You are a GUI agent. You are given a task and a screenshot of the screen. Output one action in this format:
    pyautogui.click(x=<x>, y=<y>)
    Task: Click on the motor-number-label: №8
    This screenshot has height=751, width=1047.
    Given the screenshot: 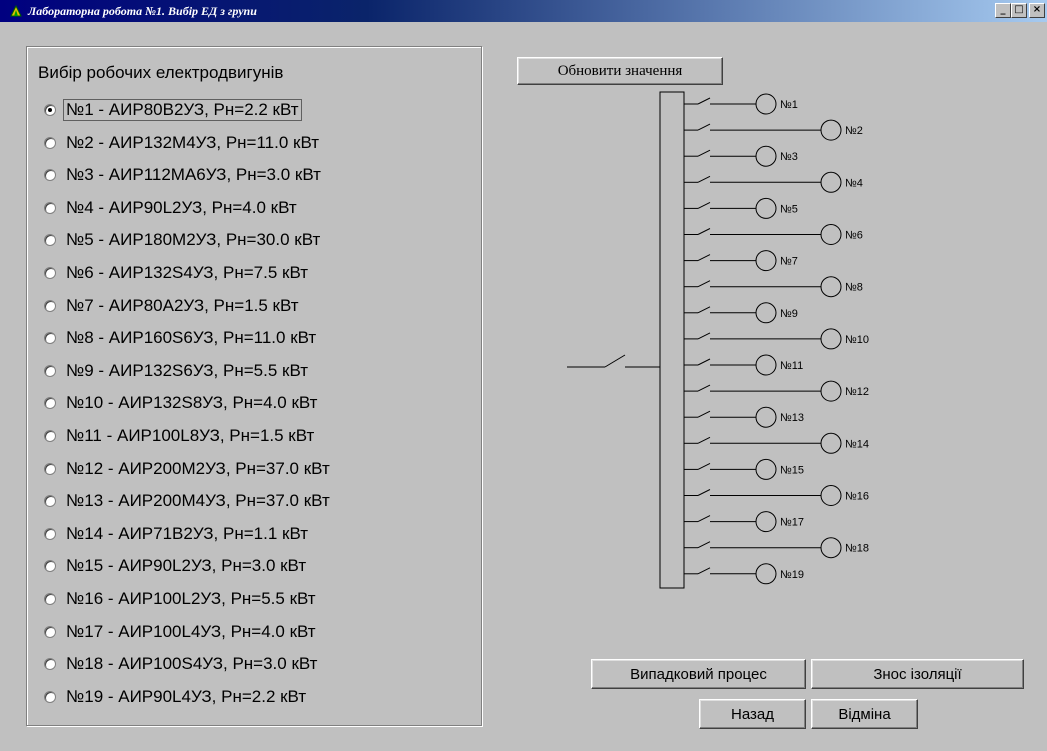 What is the action you would take?
    pyautogui.click(x=854, y=288)
    